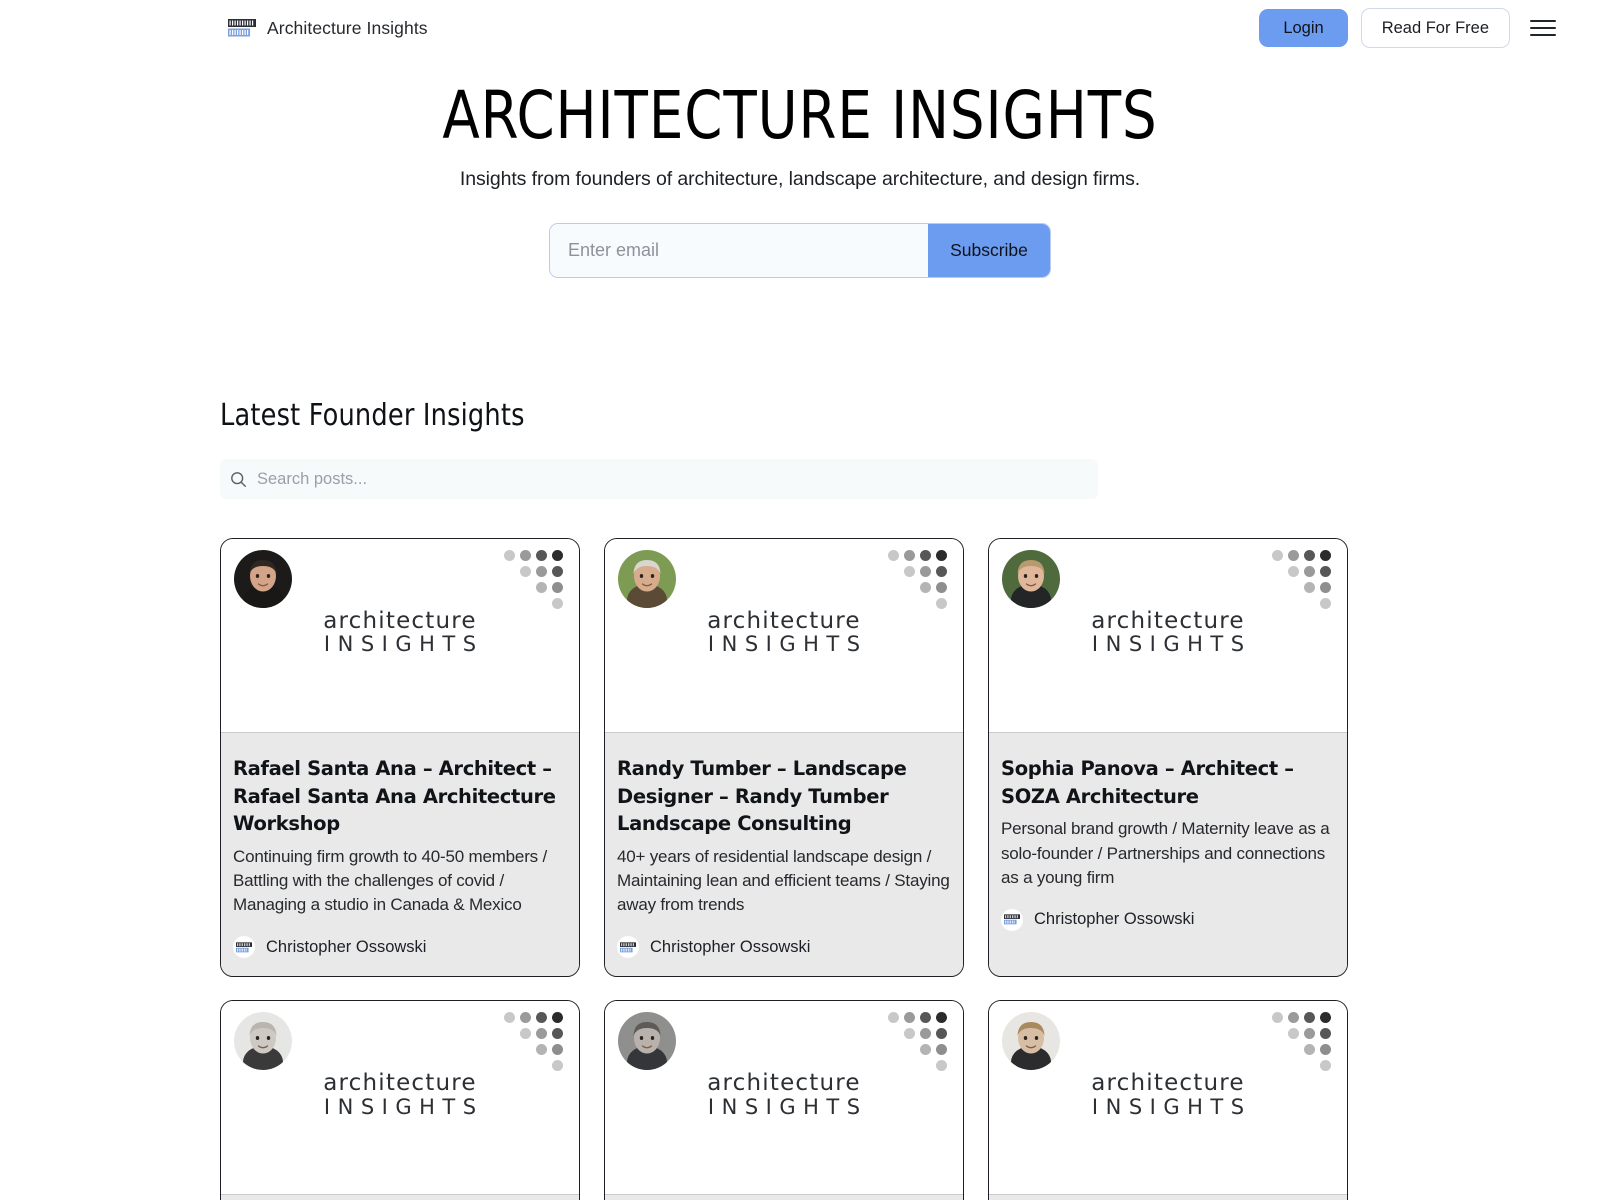 The image size is (1600, 1200). Describe the element at coordinates (647, 1041) in the screenshot. I see `avatar-founder-five` at that location.